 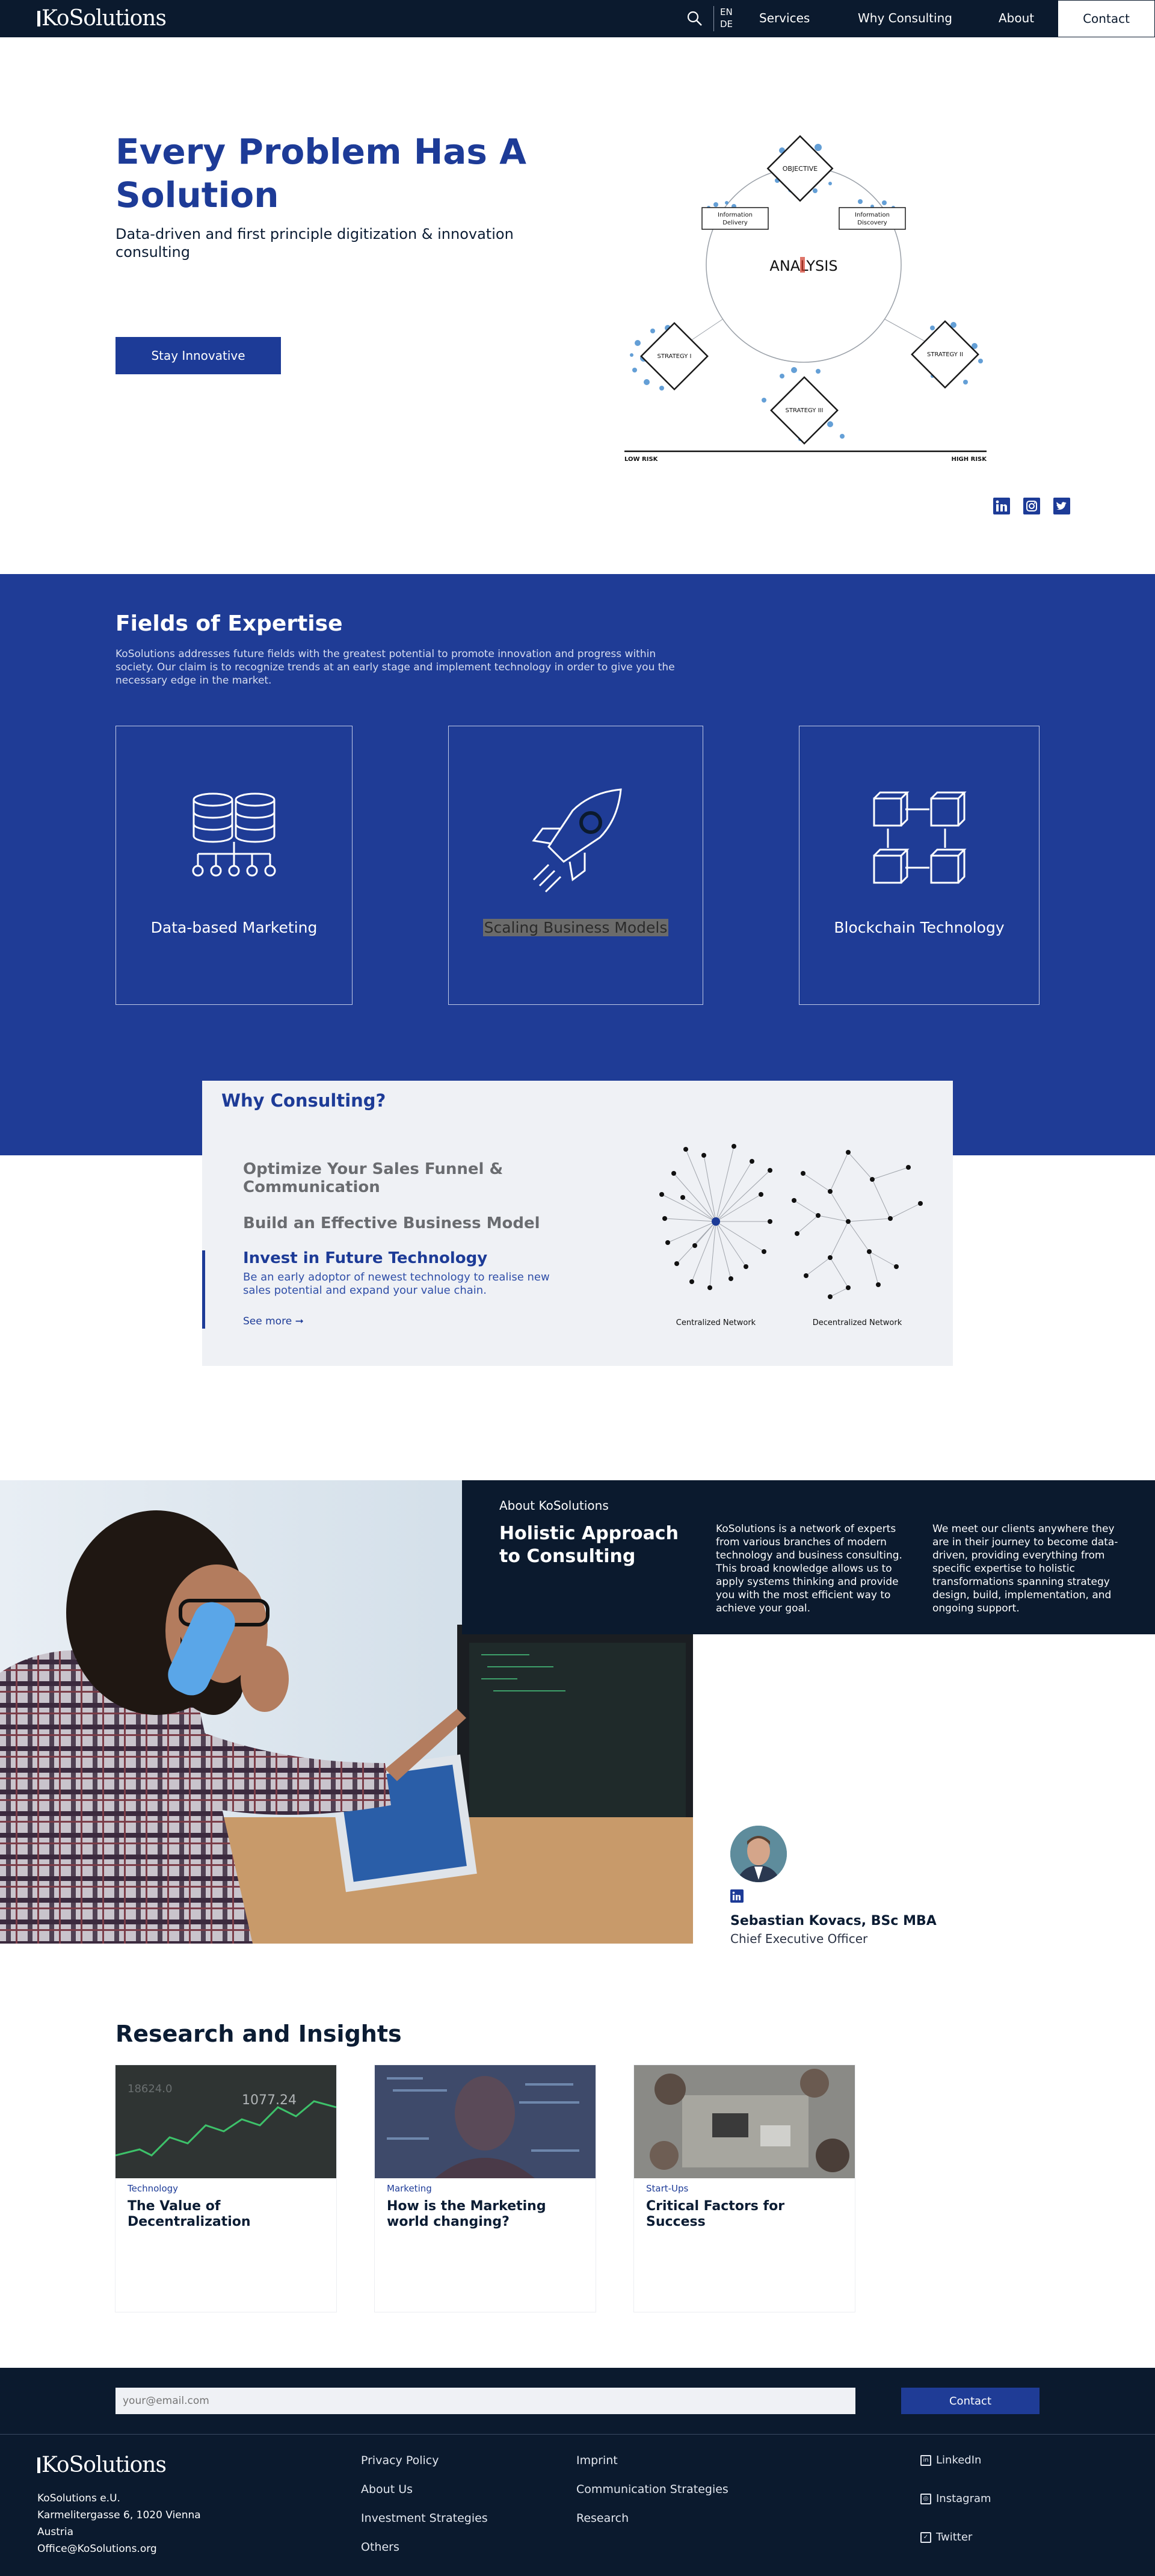 I want to click on research-headline: Critical Factors for Success, so click(x=715, y=2214).